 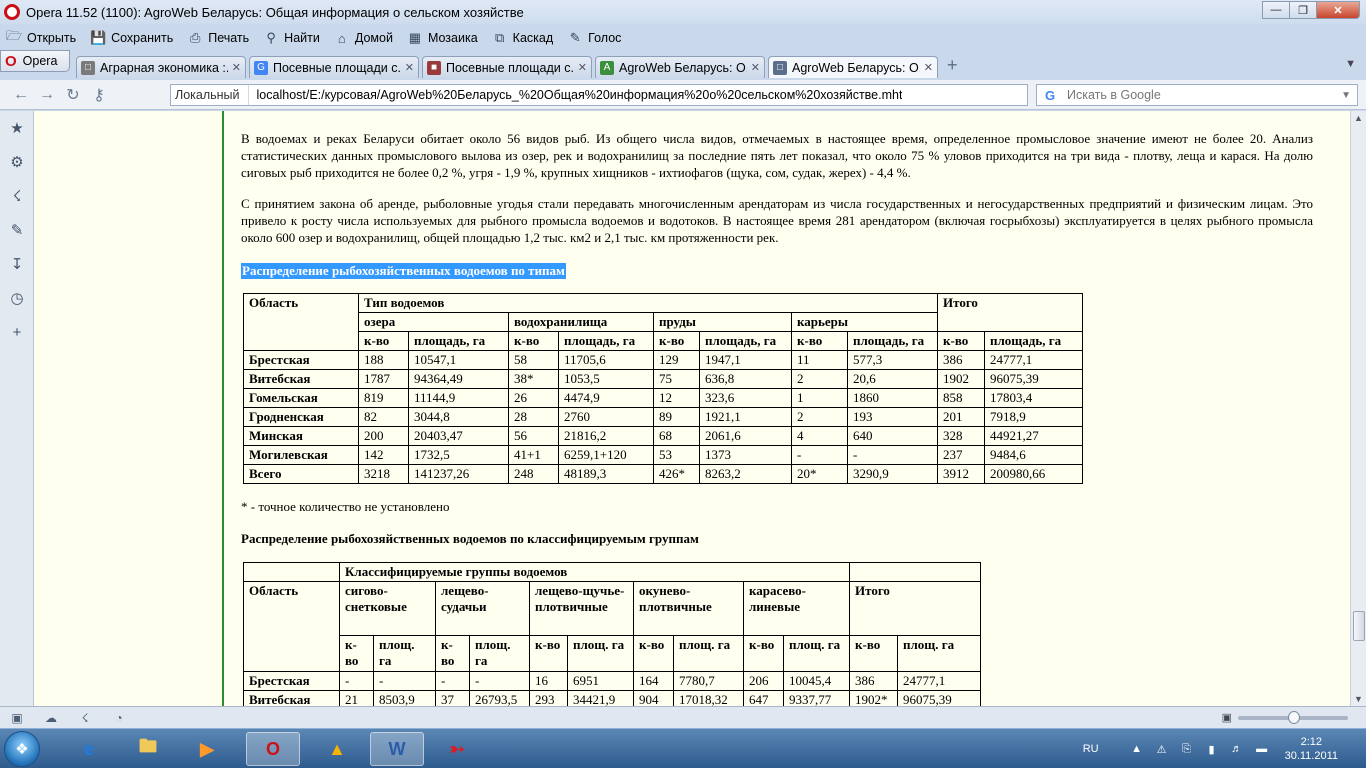 What do you see at coordinates (1303, 10) in the screenshot?
I see `maximize-button: ❐` at bounding box center [1303, 10].